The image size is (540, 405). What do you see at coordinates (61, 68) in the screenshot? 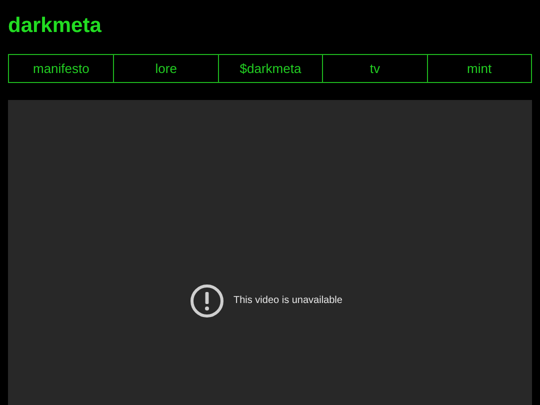
I see `nav-link: manifesto` at bounding box center [61, 68].